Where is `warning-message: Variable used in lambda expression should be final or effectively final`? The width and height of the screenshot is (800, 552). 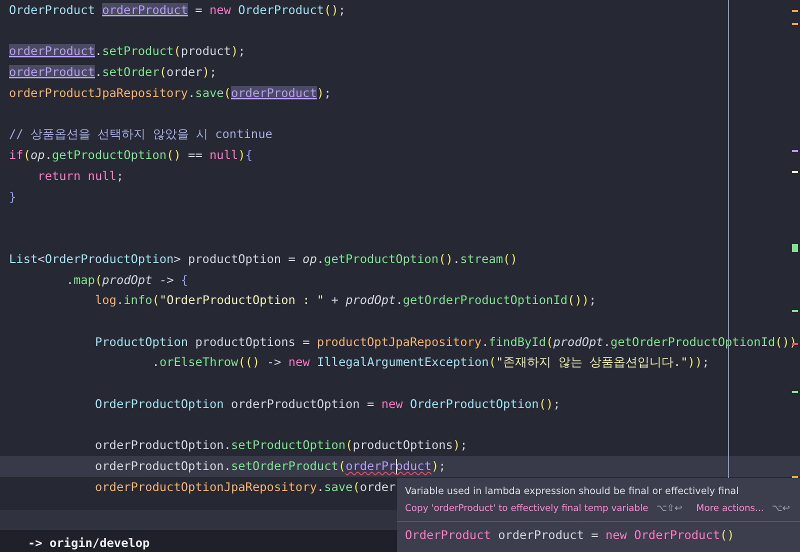 warning-message: Variable used in lambda expression should be final or effectively final is located at coordinates (572, 491).